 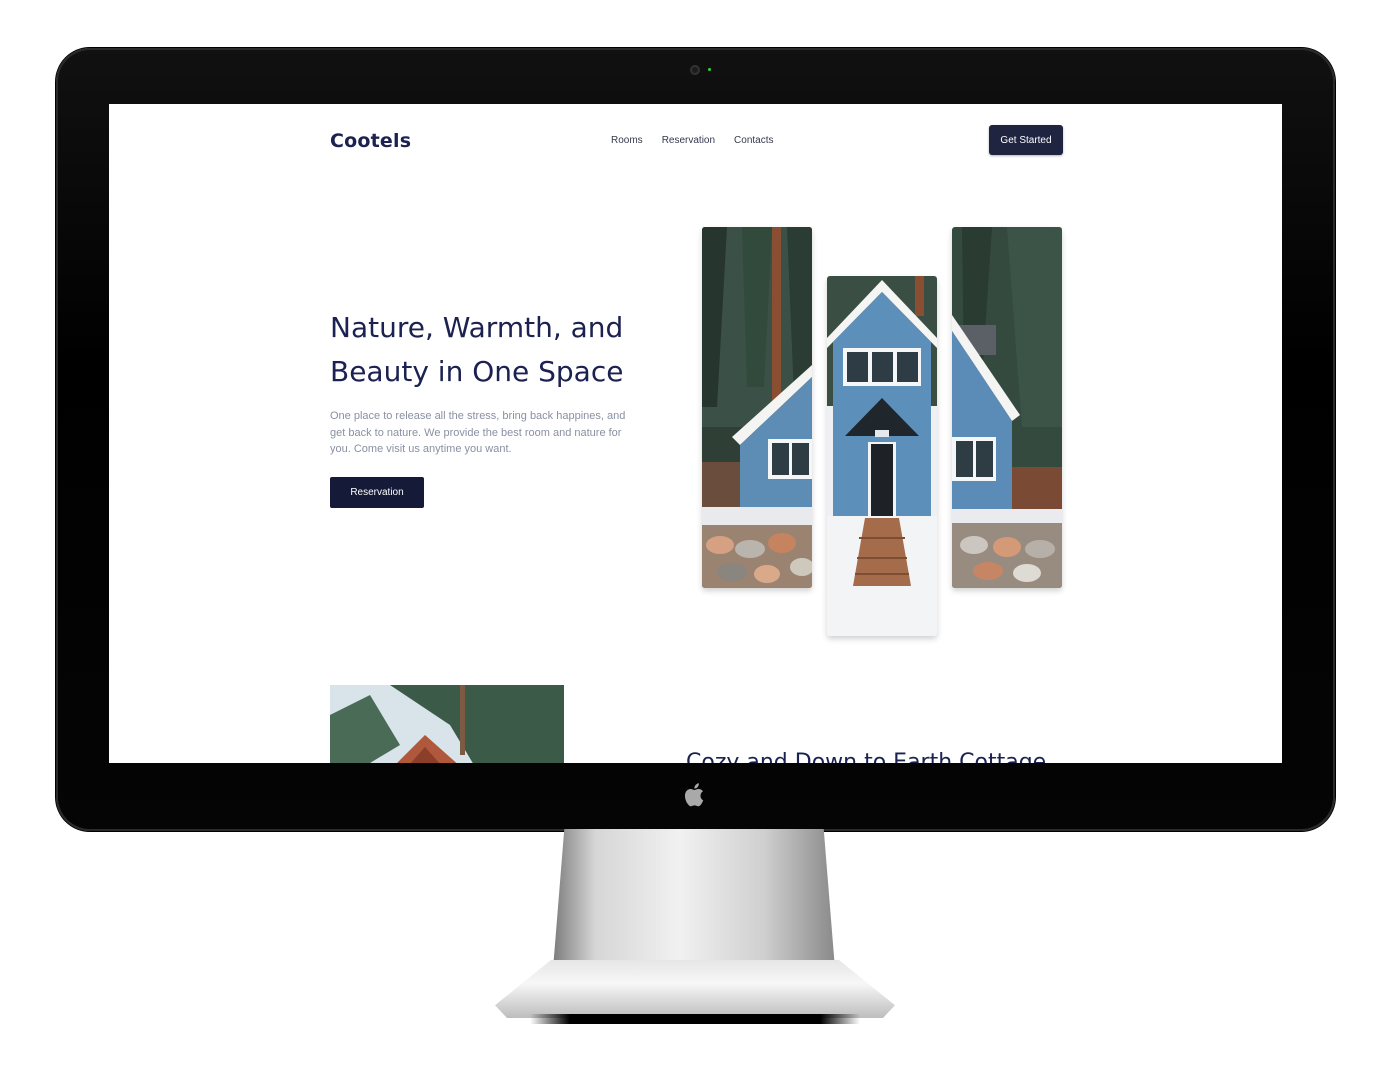 What do you see at coordinates (1026, 140) in the screenshot?
I see `get-started-button: Get Started` at bounding box center [1026, 140].